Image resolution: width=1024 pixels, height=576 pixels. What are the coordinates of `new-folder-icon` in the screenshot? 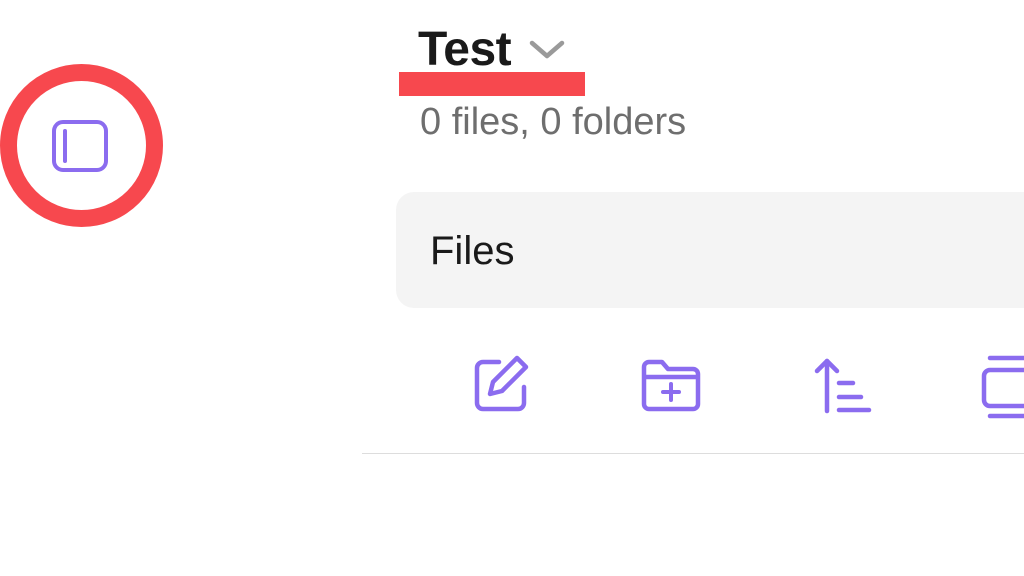 It's located at (671, 385).